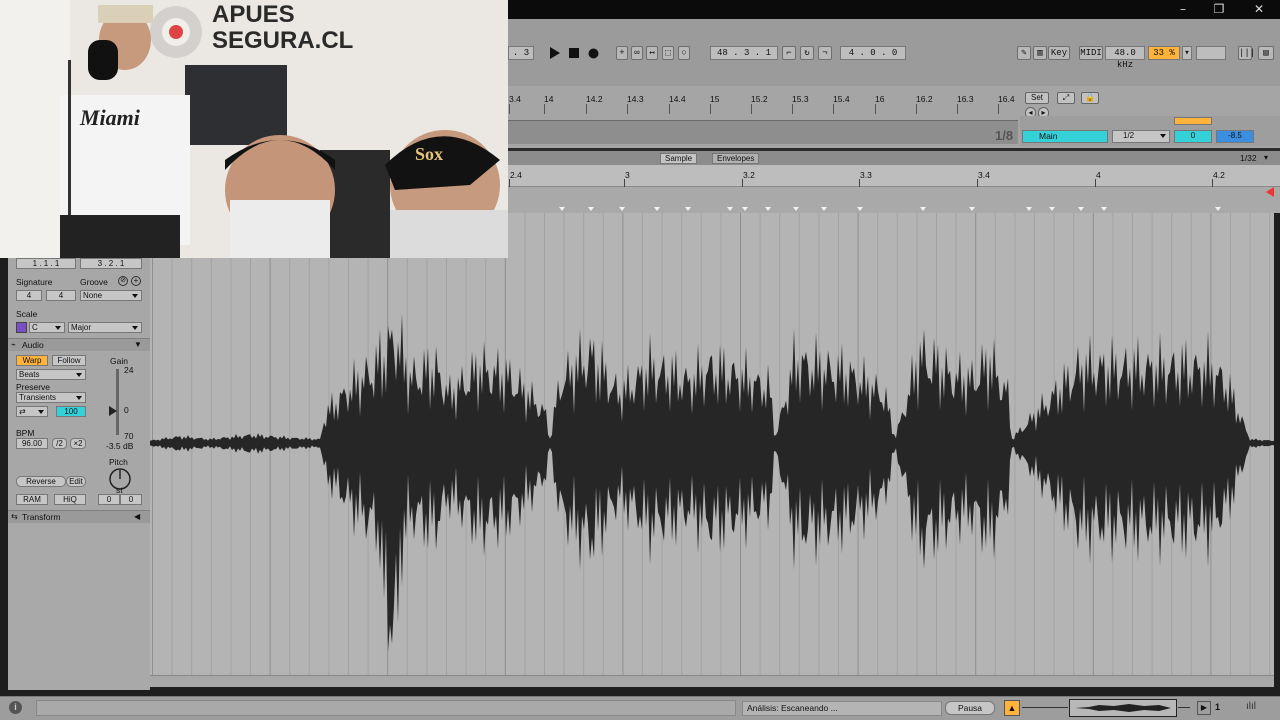 The width and height of the screenshot is (1280, 720). I want to click on transform-section-header: Transform, so click(79, 516).